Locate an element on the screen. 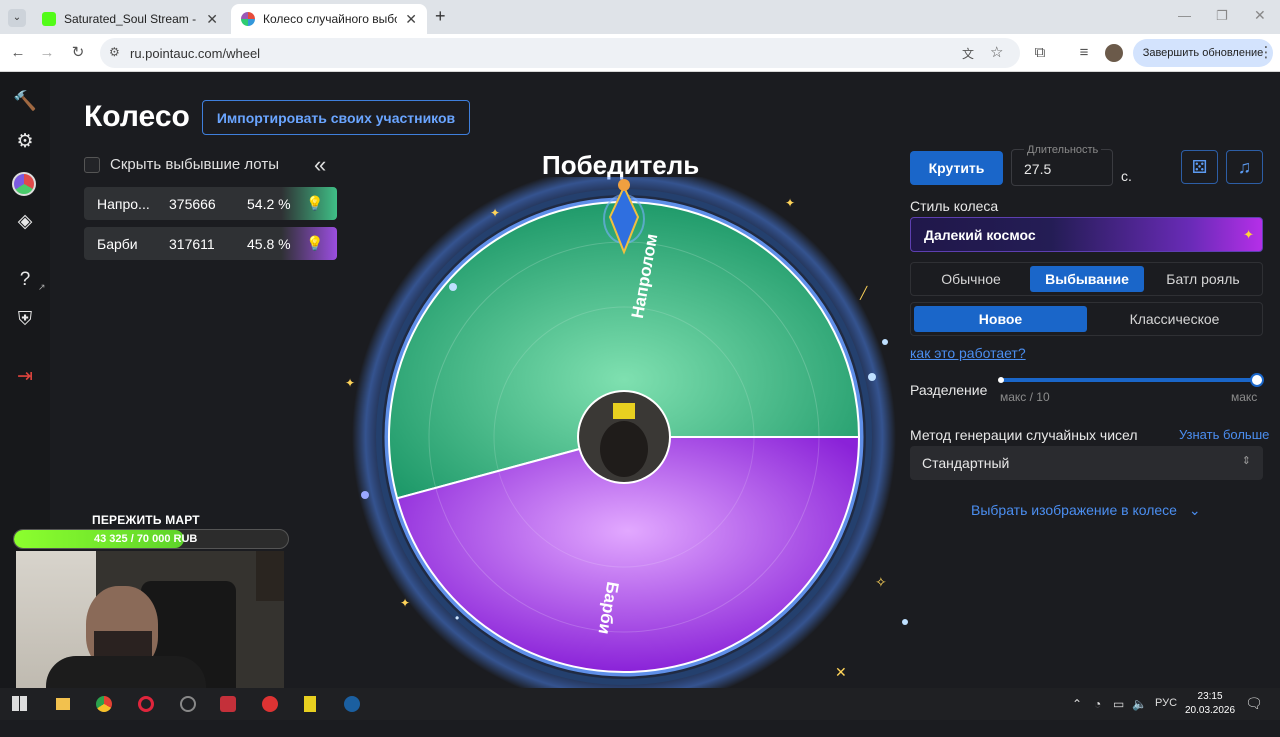 This screenshot has height=737, width=1280. close-window-icon: ✕ is located at coordinates (1260, 15).